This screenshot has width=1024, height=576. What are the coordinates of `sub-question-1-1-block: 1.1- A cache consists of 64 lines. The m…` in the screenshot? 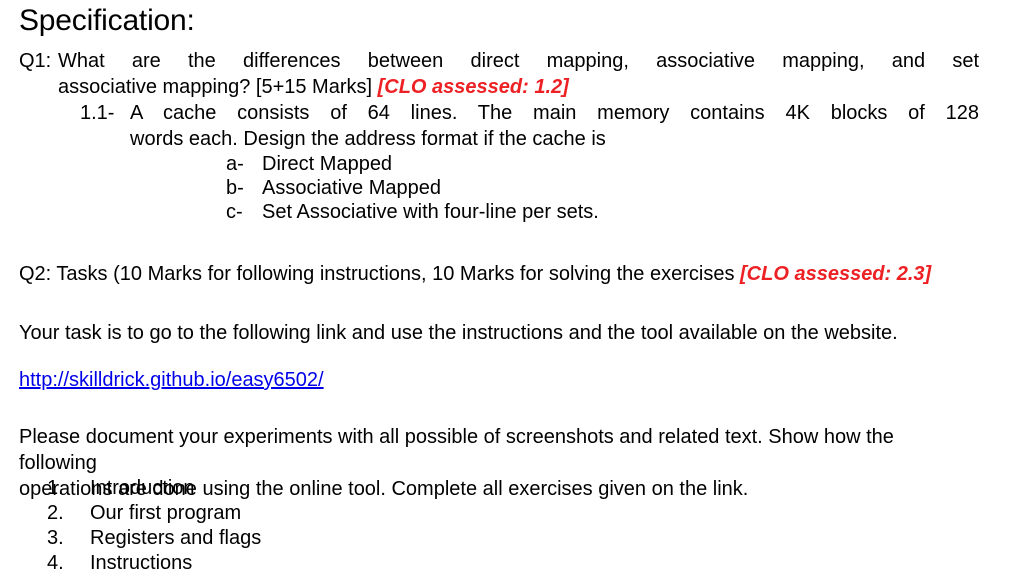 It's located at (529, 126).